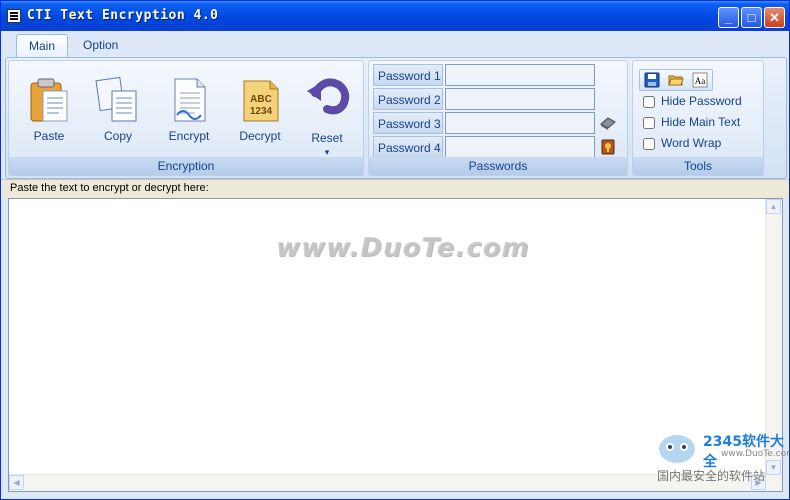 This screenshot has width=790, height=500. I want to click on minimize-icon: _, so click(728, 17).